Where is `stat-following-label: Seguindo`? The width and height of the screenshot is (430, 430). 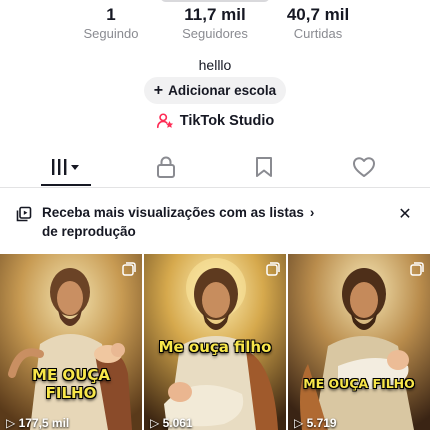 stat-following-label: Seguindo is located at coordinates (111, 33).